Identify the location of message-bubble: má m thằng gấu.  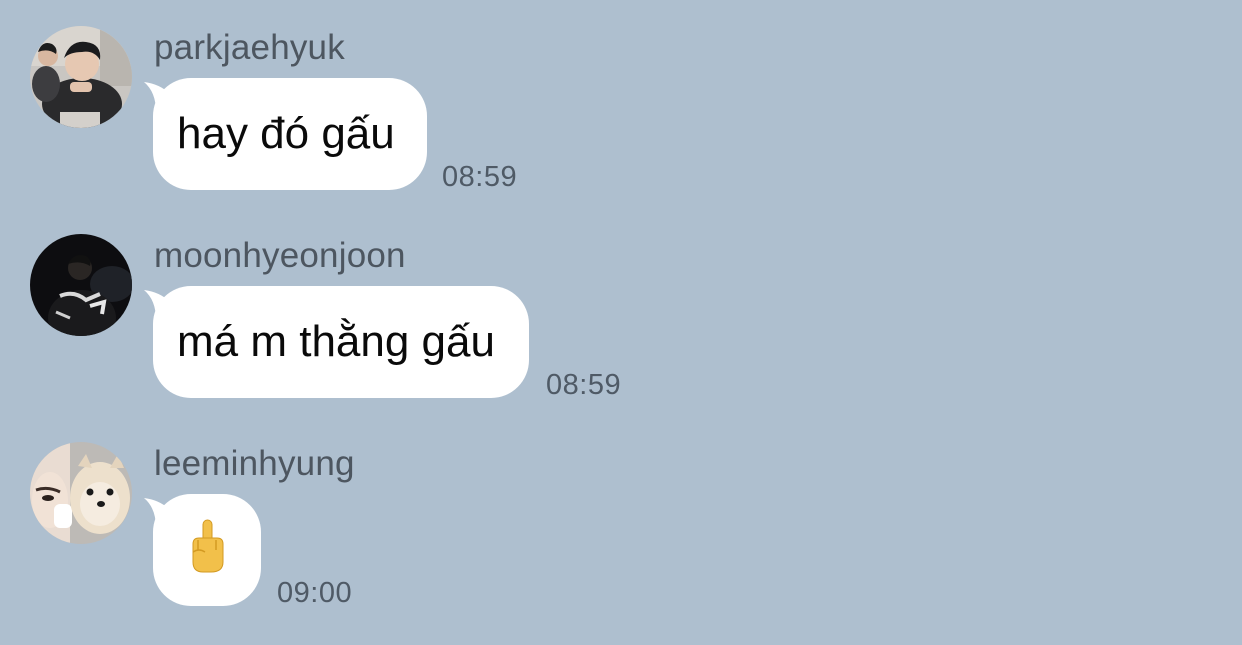
(341, 342).